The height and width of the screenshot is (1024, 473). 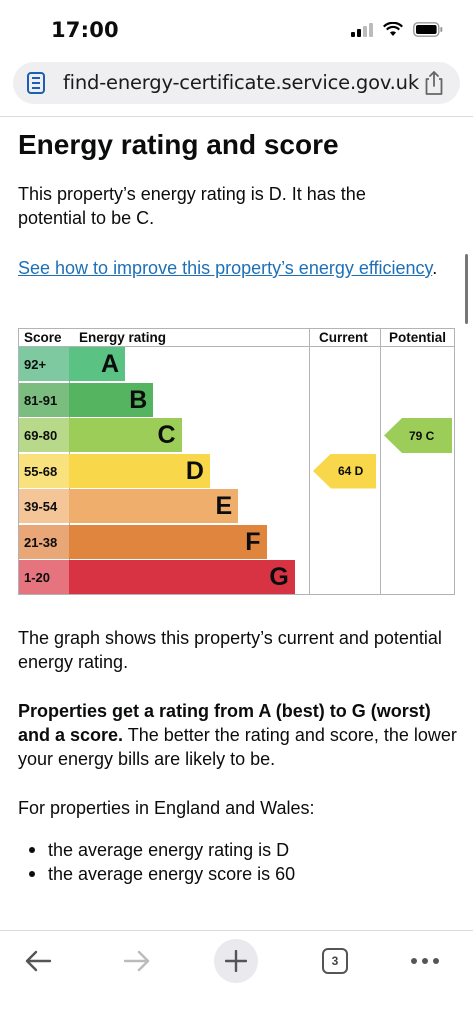 I want to click on status-bar: 17:00, so click(x=236, y=29).